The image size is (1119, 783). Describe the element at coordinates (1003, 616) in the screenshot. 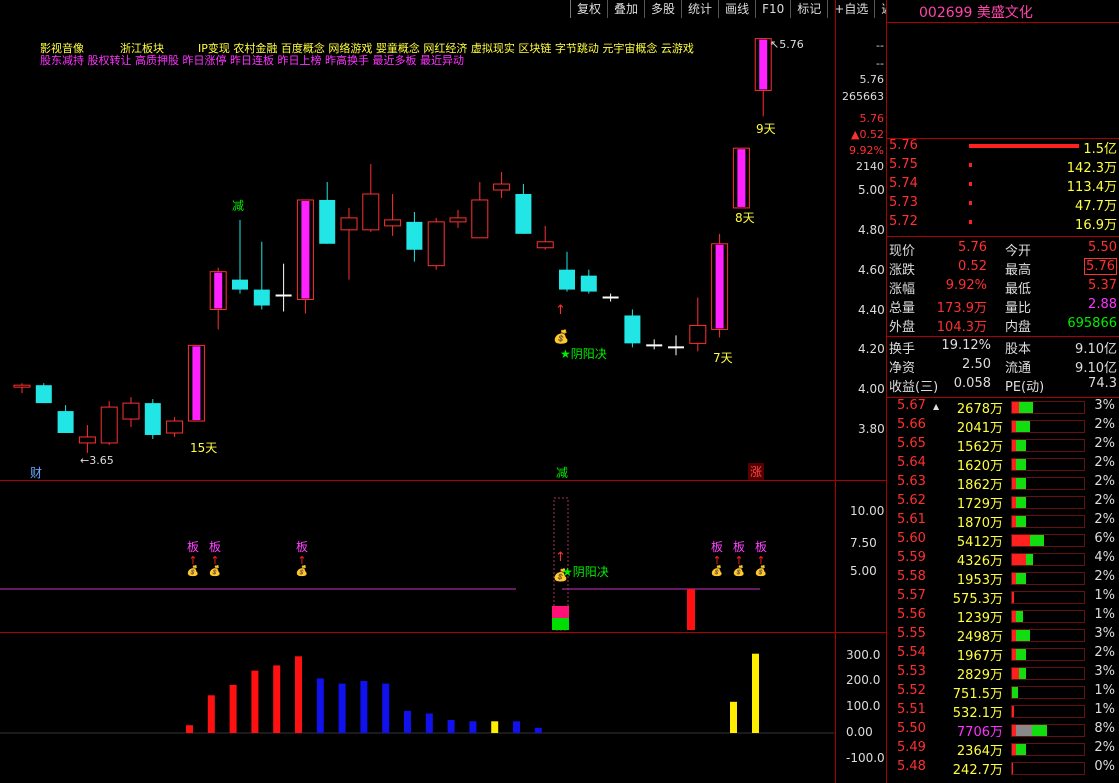

I see `distribution-row: 5.56 1239万 1%` at that location.